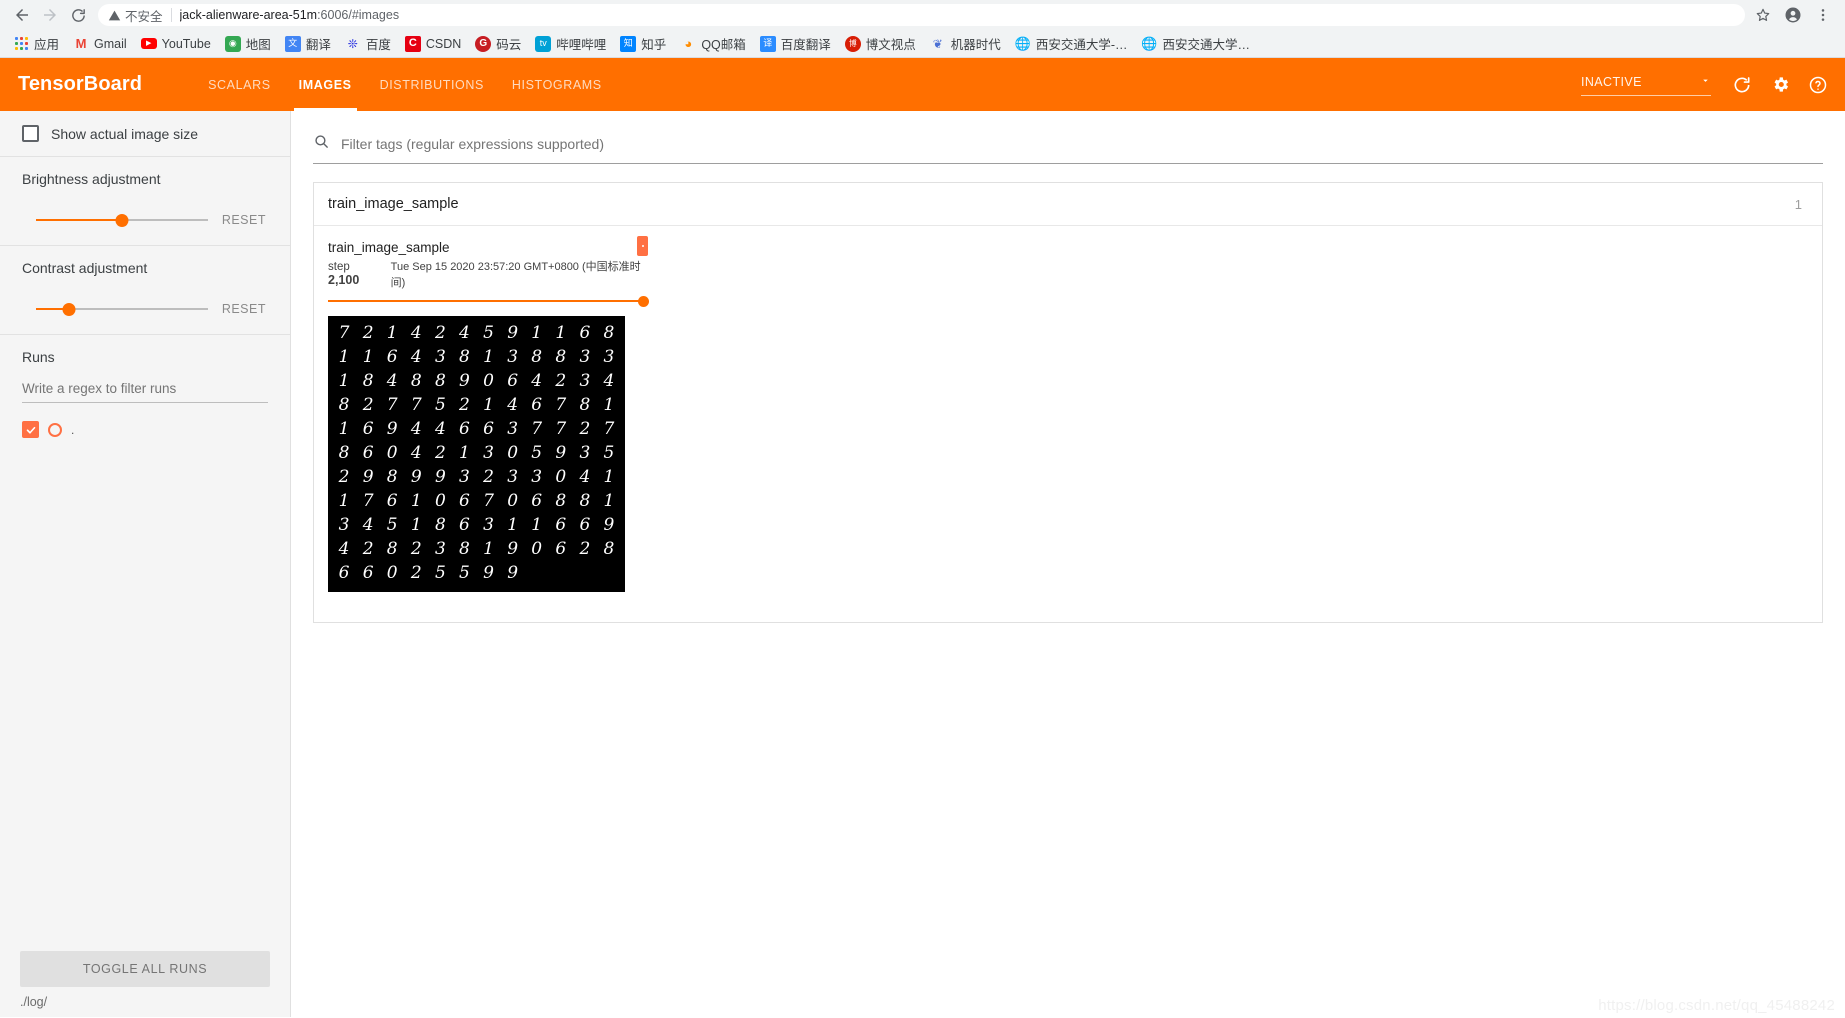 The image size is (1845, 1018). Describe the element at coordinates (38, 357) in the screenshot. I see `runs-title: Runs` at that location.